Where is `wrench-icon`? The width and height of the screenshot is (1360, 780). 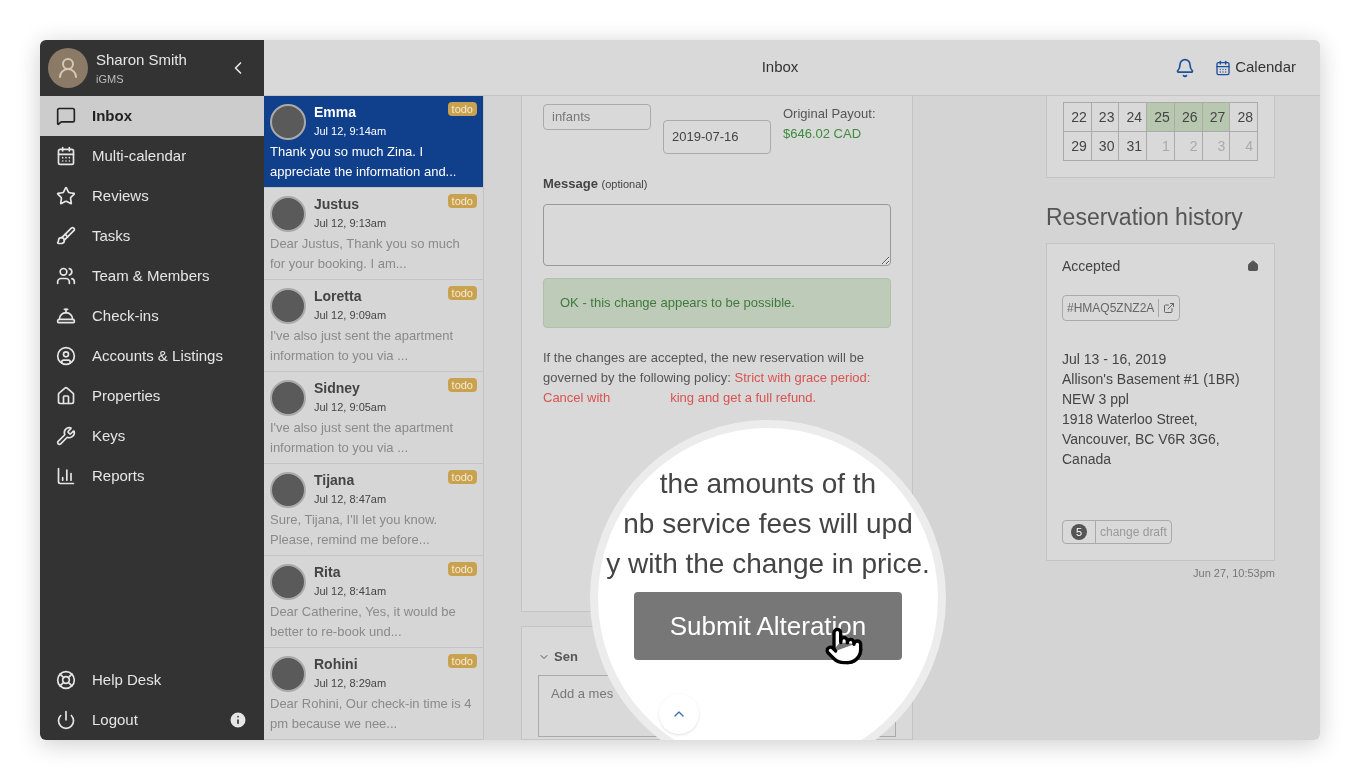
wrench-icon is located at coordinates (66, 436).